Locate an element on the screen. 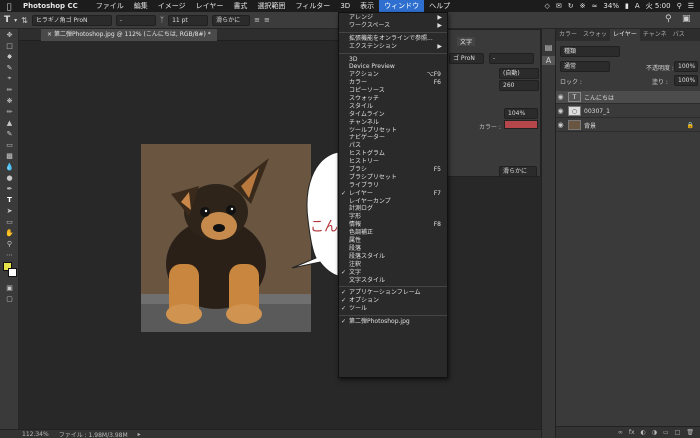 The width and height of the screenshot is (700, 438). dog-photo is located at coordinates (226, 238).